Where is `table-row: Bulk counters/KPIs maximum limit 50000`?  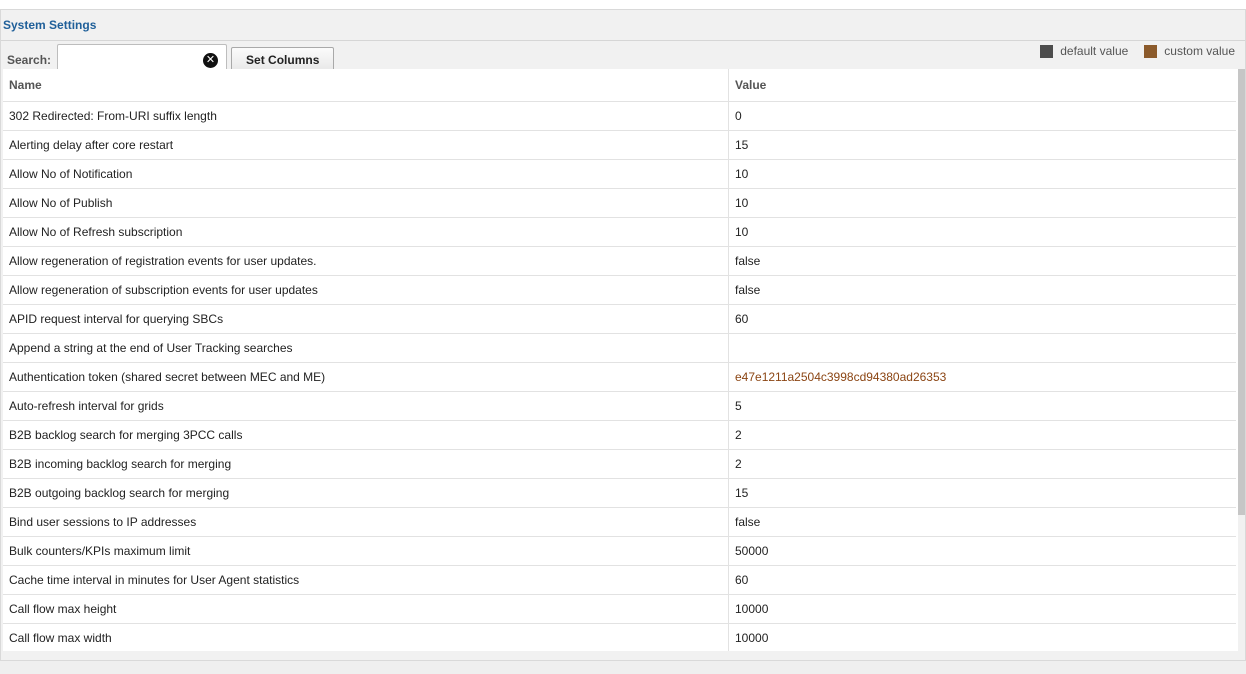
table-row: Bulk counters/KPIs maximum limit 50000 is located at coordinates (619, 551).